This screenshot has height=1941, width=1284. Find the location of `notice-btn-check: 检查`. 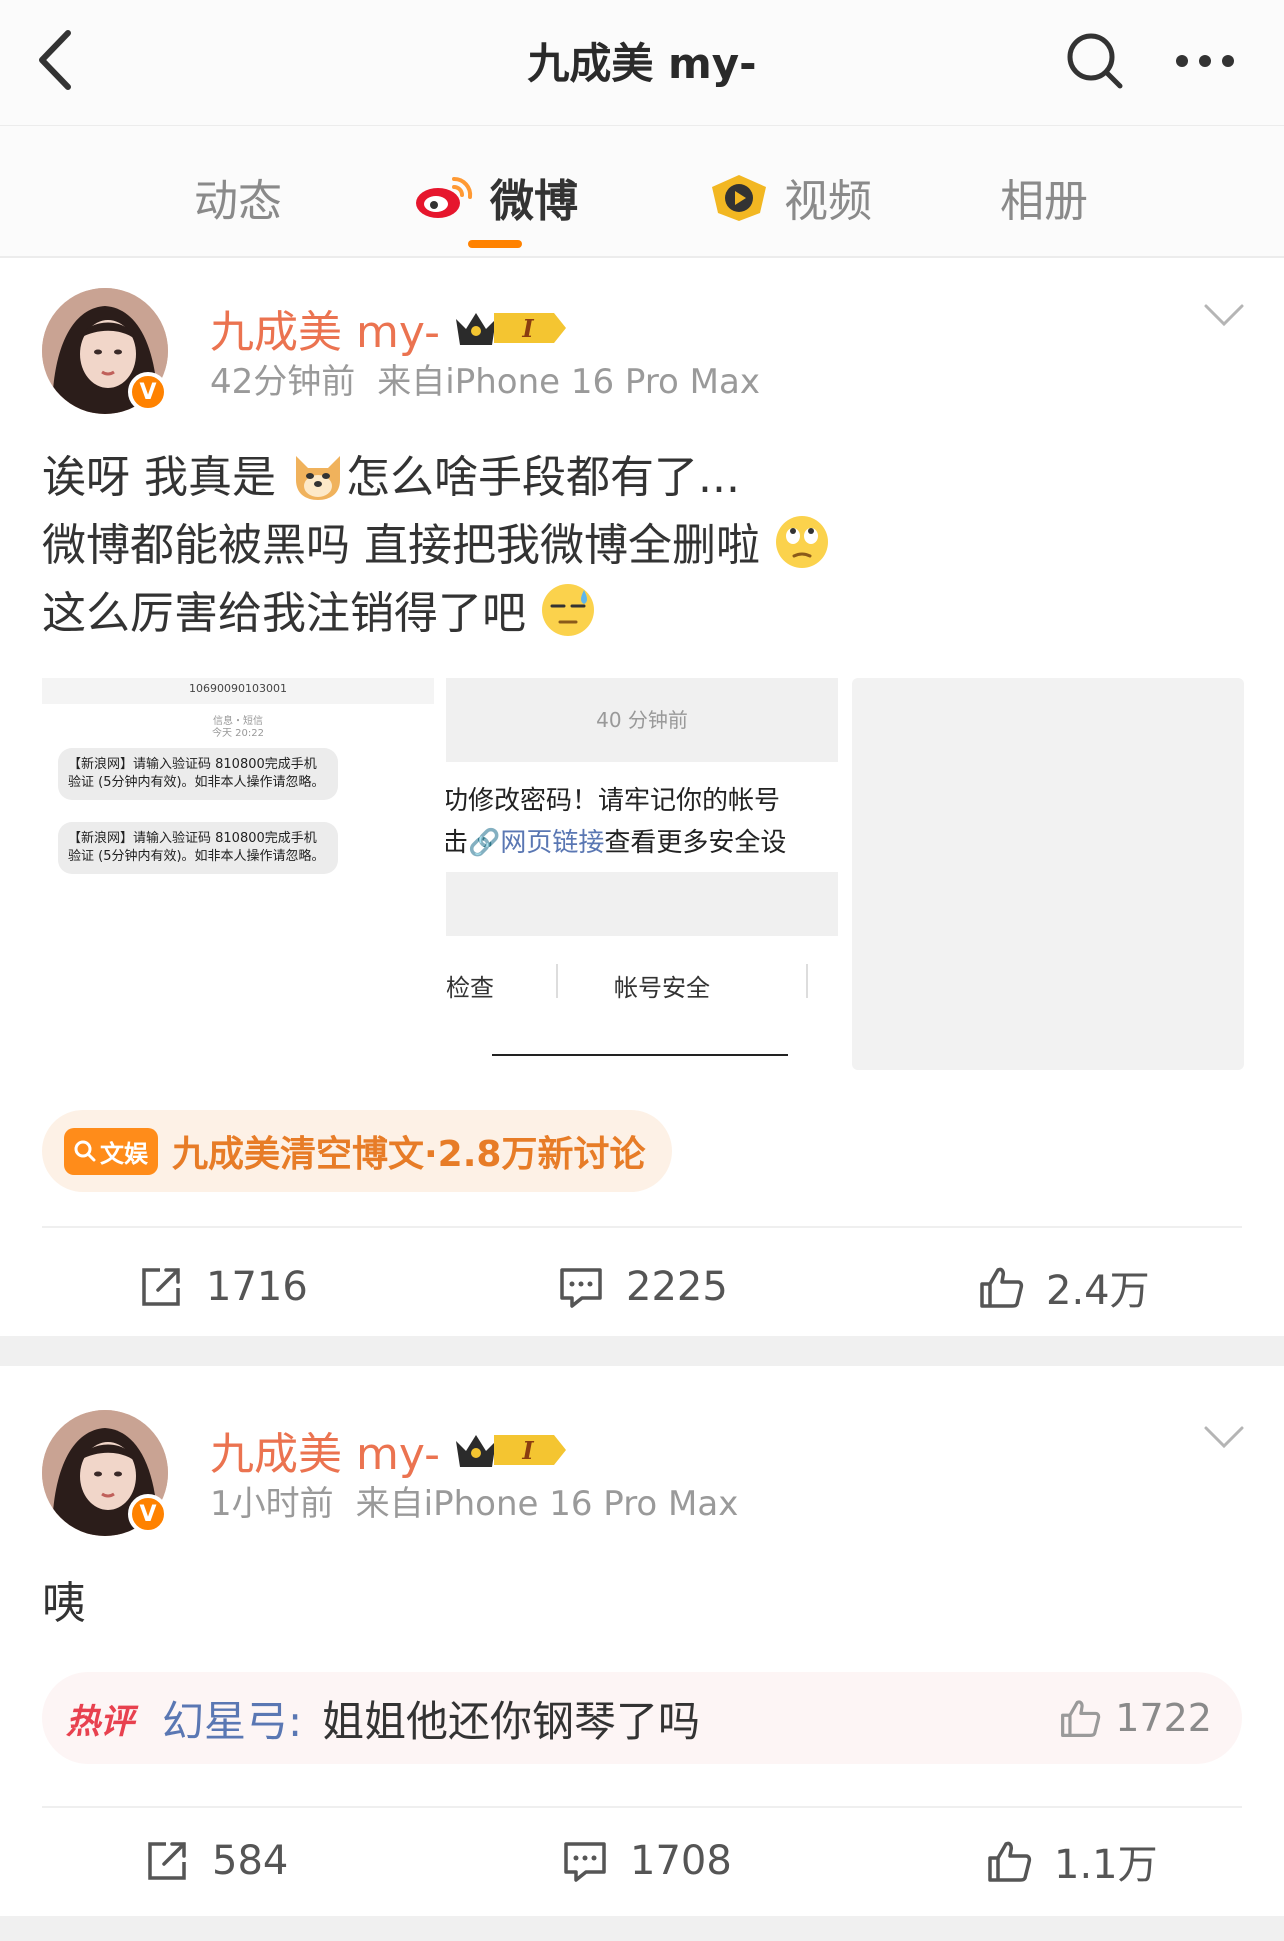

notice-btn-check: 检查 is located at coordinates (470, 988).